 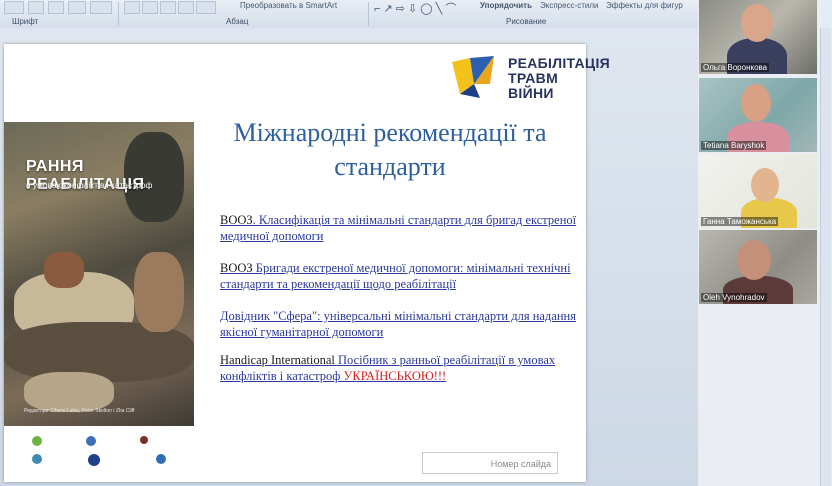 What do you see at coordinates (237, 21) in the screenshot?
I see `ribbon-group-paragraph: Абзац` at bounding box center [237, 21].